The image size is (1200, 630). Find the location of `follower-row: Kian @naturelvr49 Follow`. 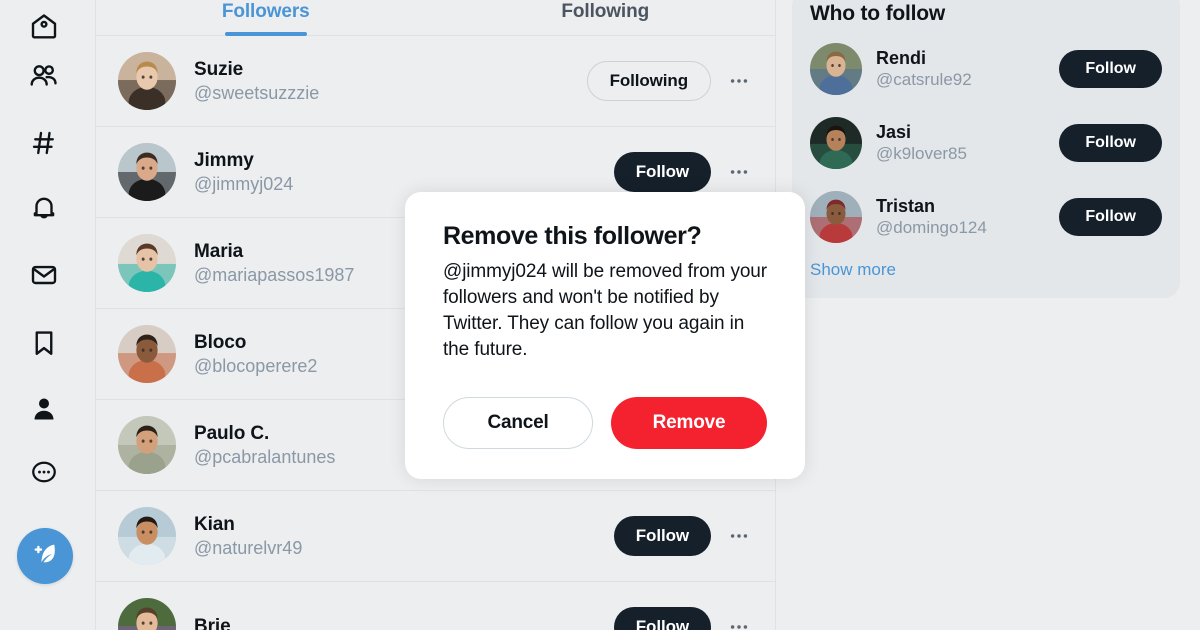

follower-row: Kian @naturelvr49 Follow is located at coordinates (435, 536).